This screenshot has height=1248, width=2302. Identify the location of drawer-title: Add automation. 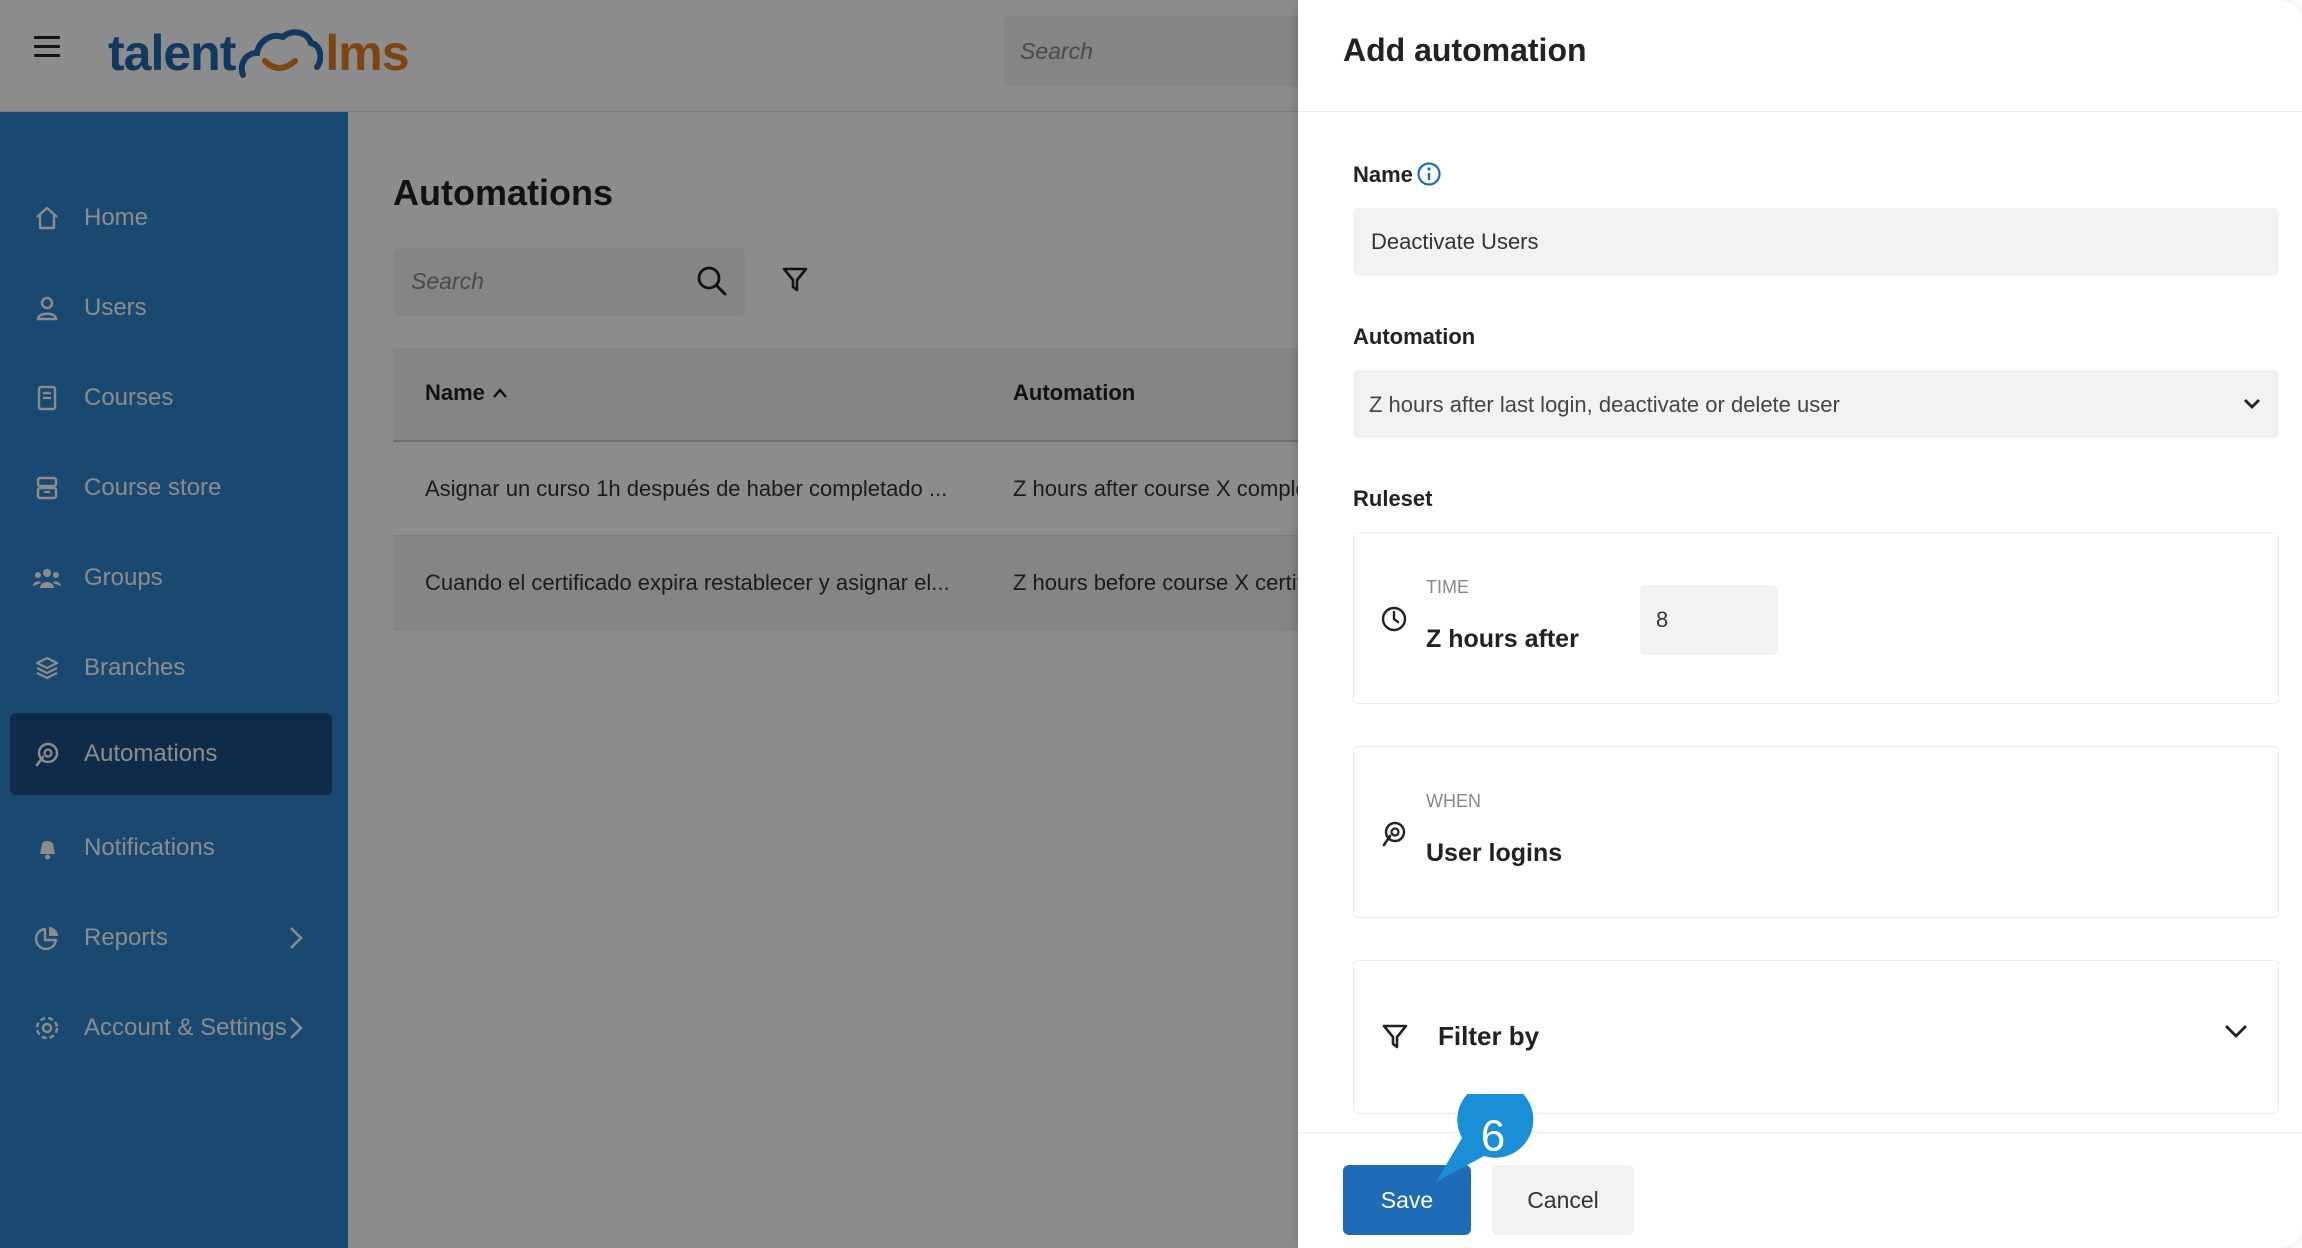
(1465, 50).